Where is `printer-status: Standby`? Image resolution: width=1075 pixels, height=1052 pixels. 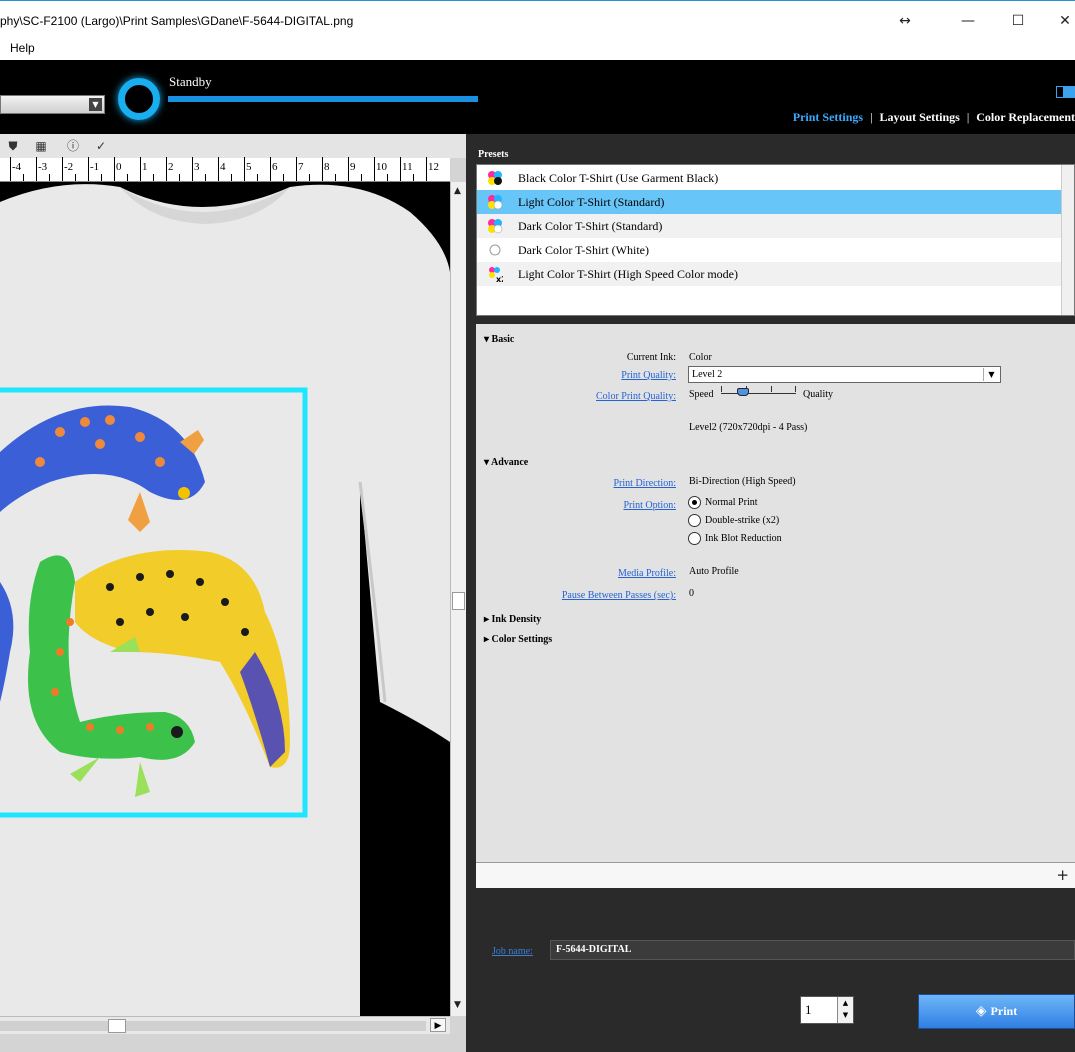
printer-status: Standby is located at coordinates (190, 81).